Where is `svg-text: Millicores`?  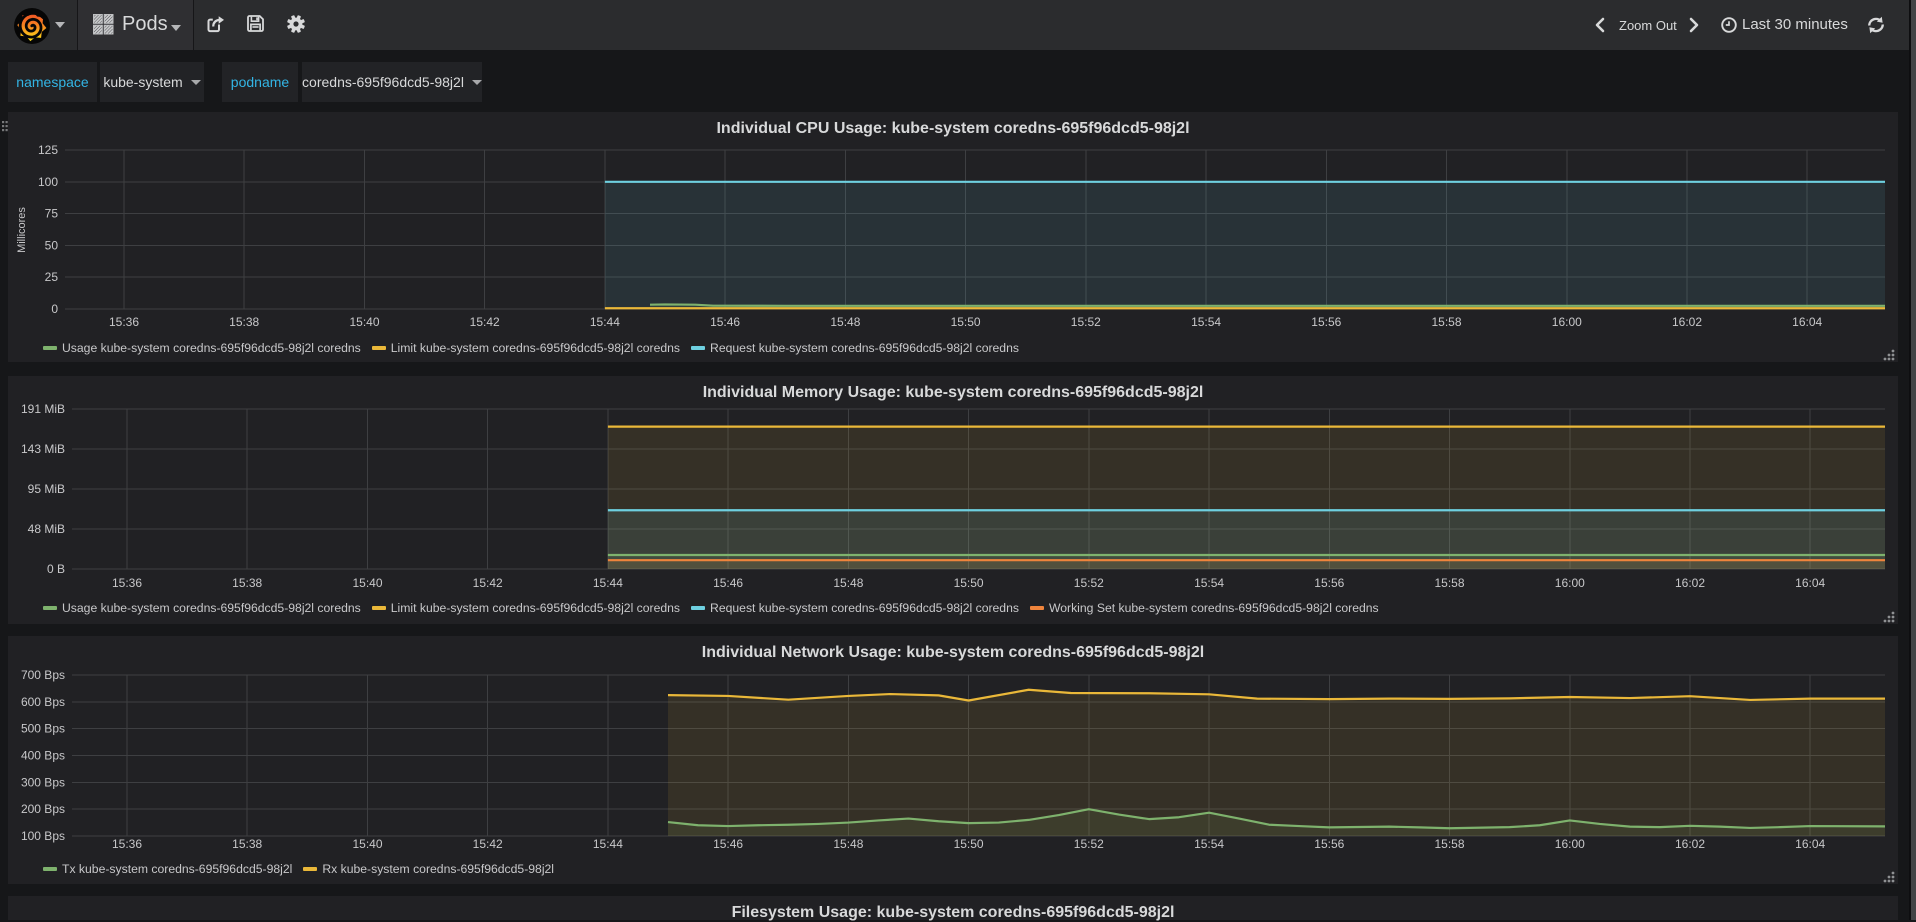 svg-text: Millicores is located at coordinates (22, 230).